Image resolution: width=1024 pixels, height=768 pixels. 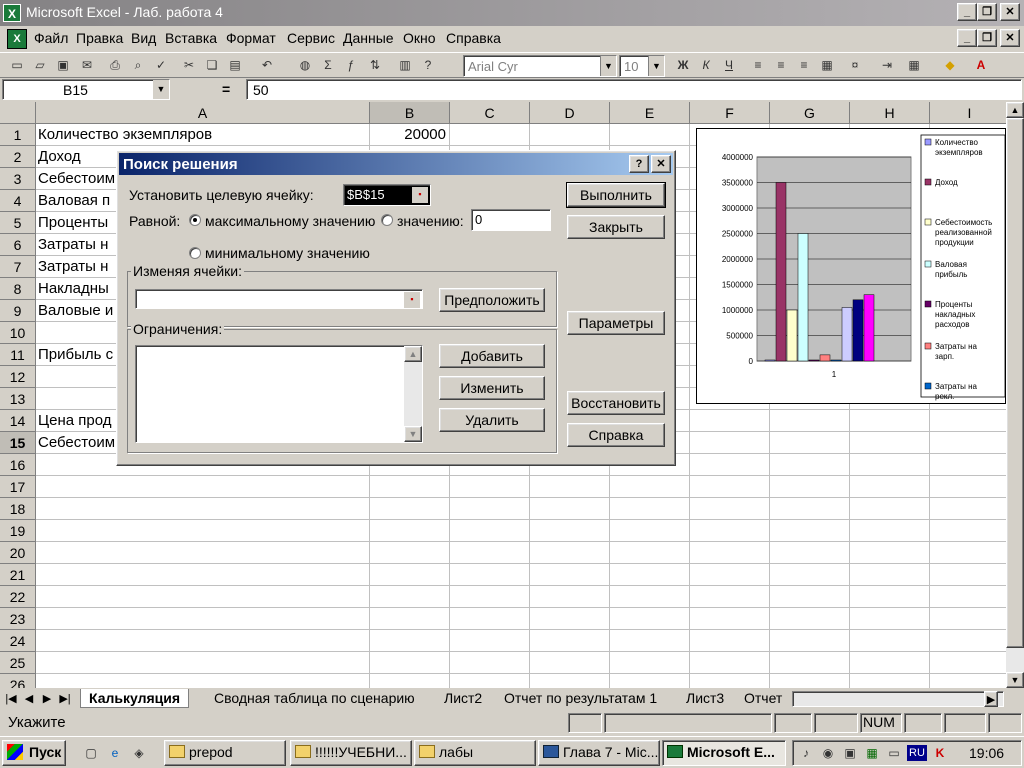 I want to click on open-icon: ▱, so click(x=40, y=65).